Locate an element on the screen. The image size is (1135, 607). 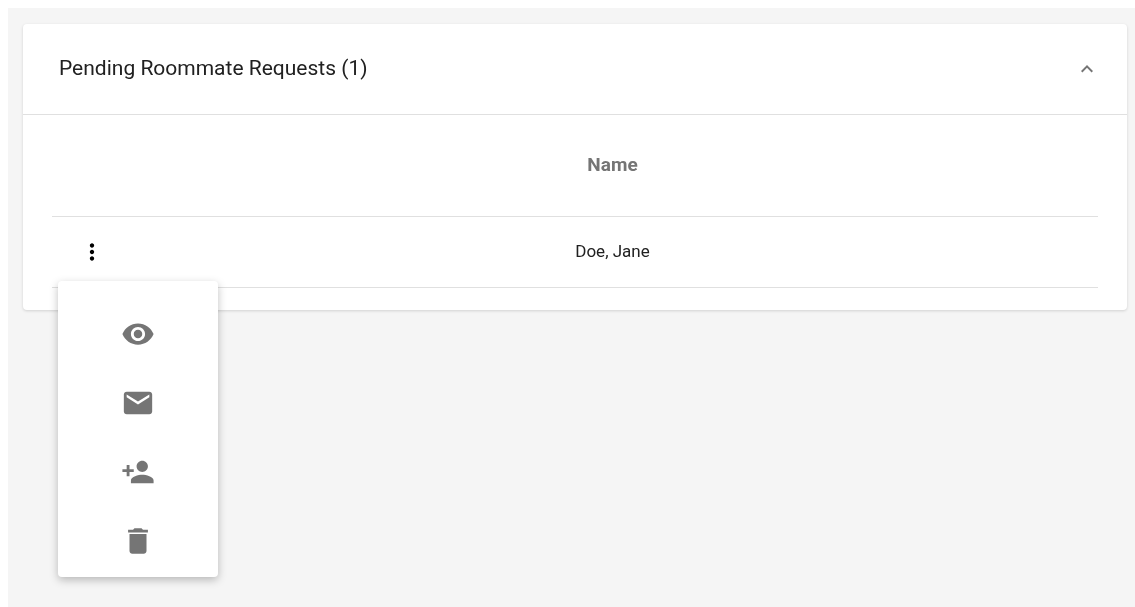
table-cell-text: Doe, Jane is located at coordinates (612, 252).